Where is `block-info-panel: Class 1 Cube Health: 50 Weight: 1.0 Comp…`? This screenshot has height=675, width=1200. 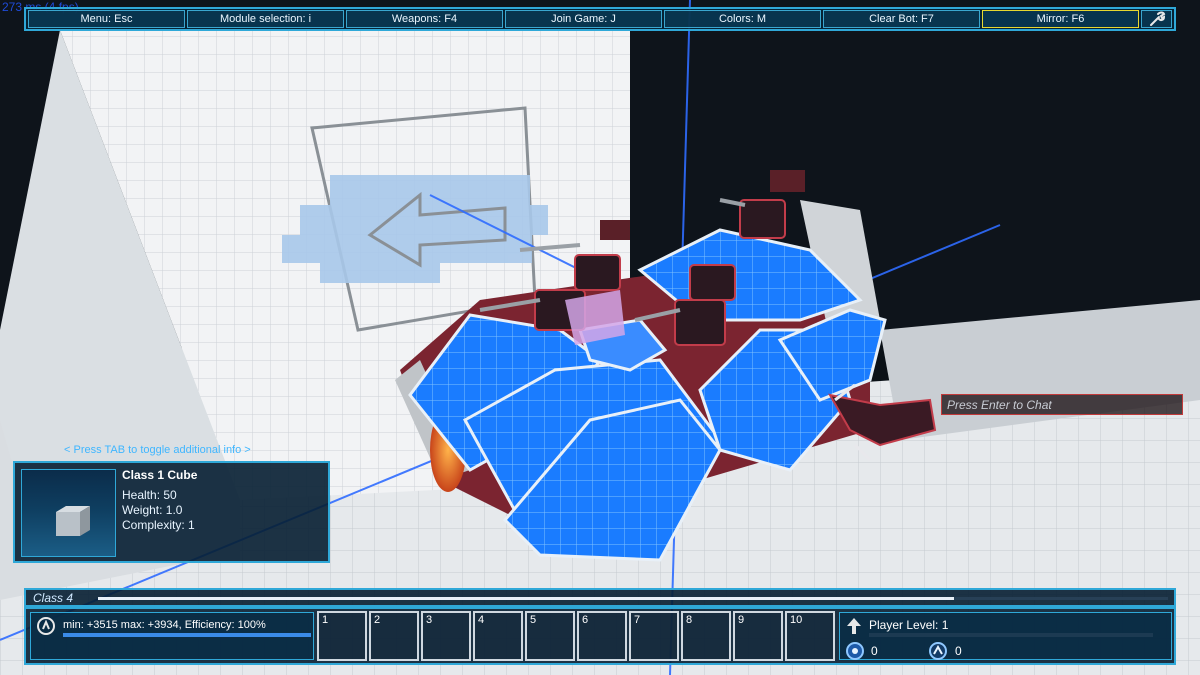 block-info-panel: Class 1 Cube Health: 50 Weight: 1.0 Comp… is located at coordinates (171, 512).